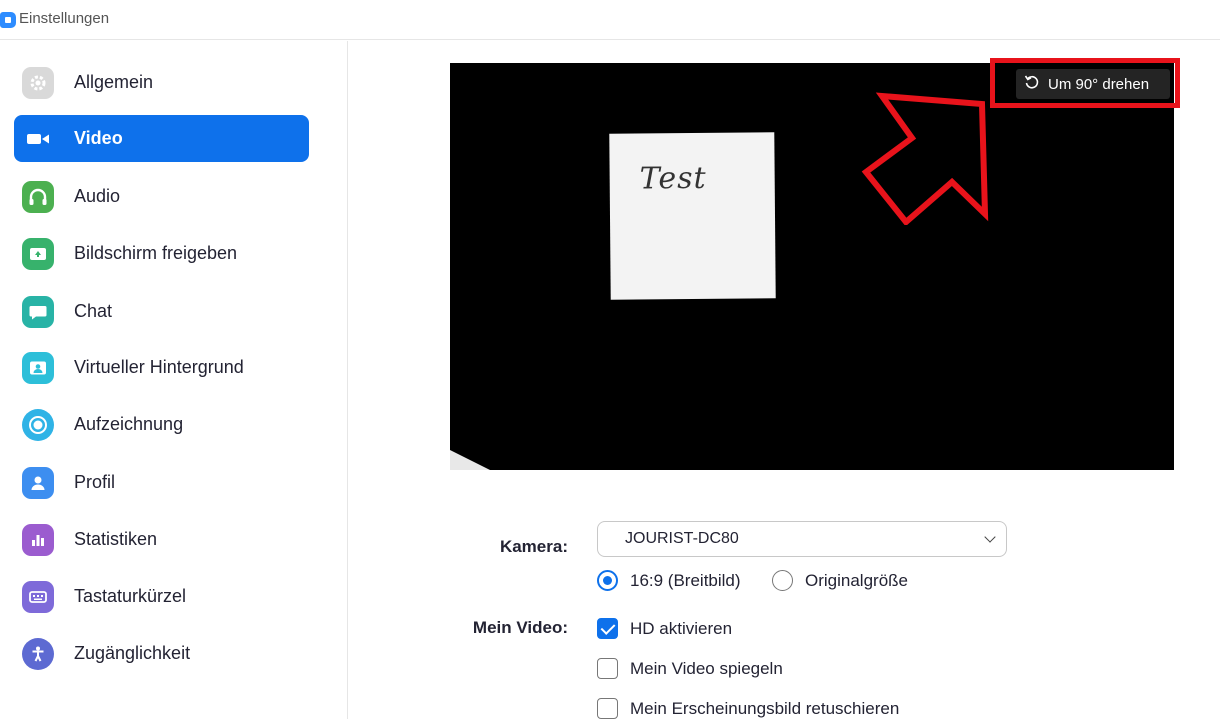 This screenshot has width=1220, height=719. What do you see at coordinates (610, 20) in the screenshot?
I see `title-bar: Einstellungen` at bounding box center [610, 20].